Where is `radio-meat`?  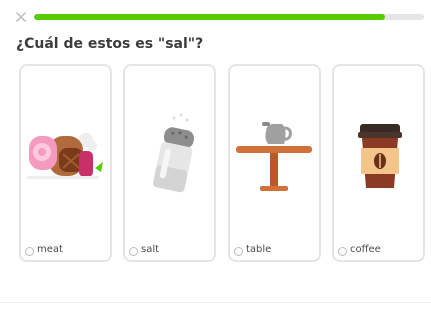
radio-meat is located at coordinates (29, 251).